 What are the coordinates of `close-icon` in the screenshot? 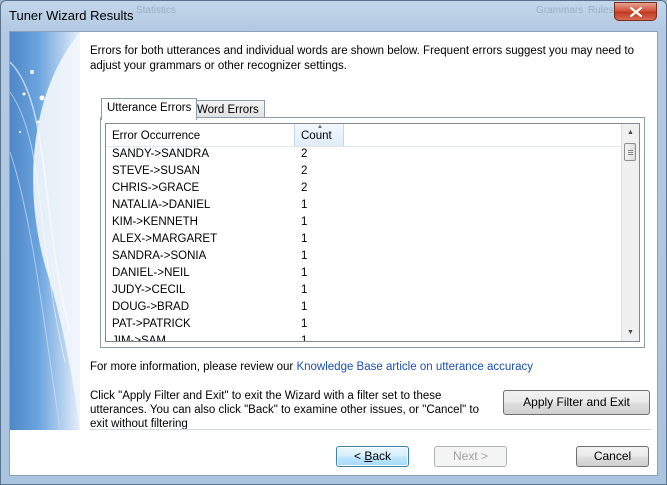 It's located at (636, 12).